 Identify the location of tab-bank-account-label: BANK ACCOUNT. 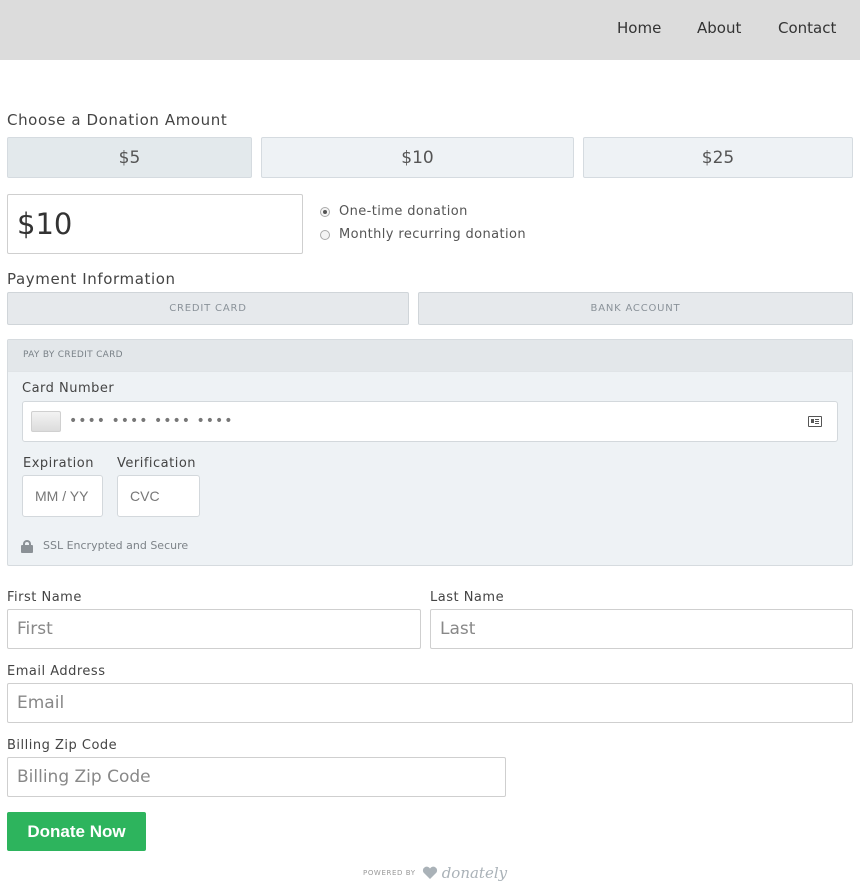
(635, 308).